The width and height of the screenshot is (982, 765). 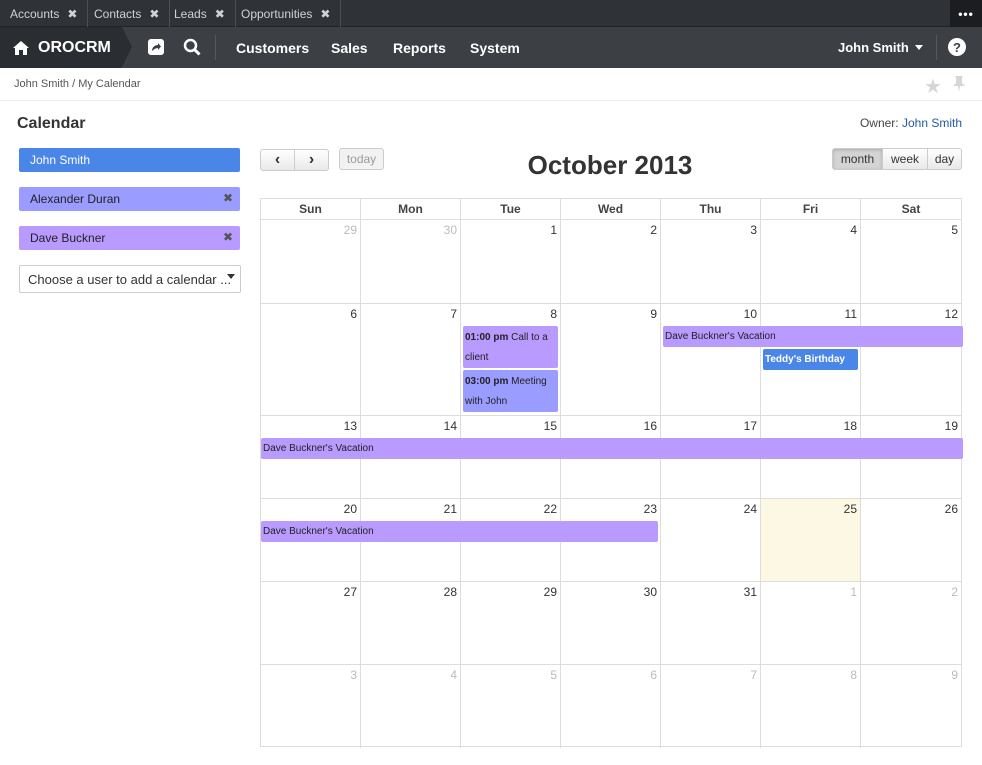 I want to click on nav-reports: Reports, so click(x=419, y=47).